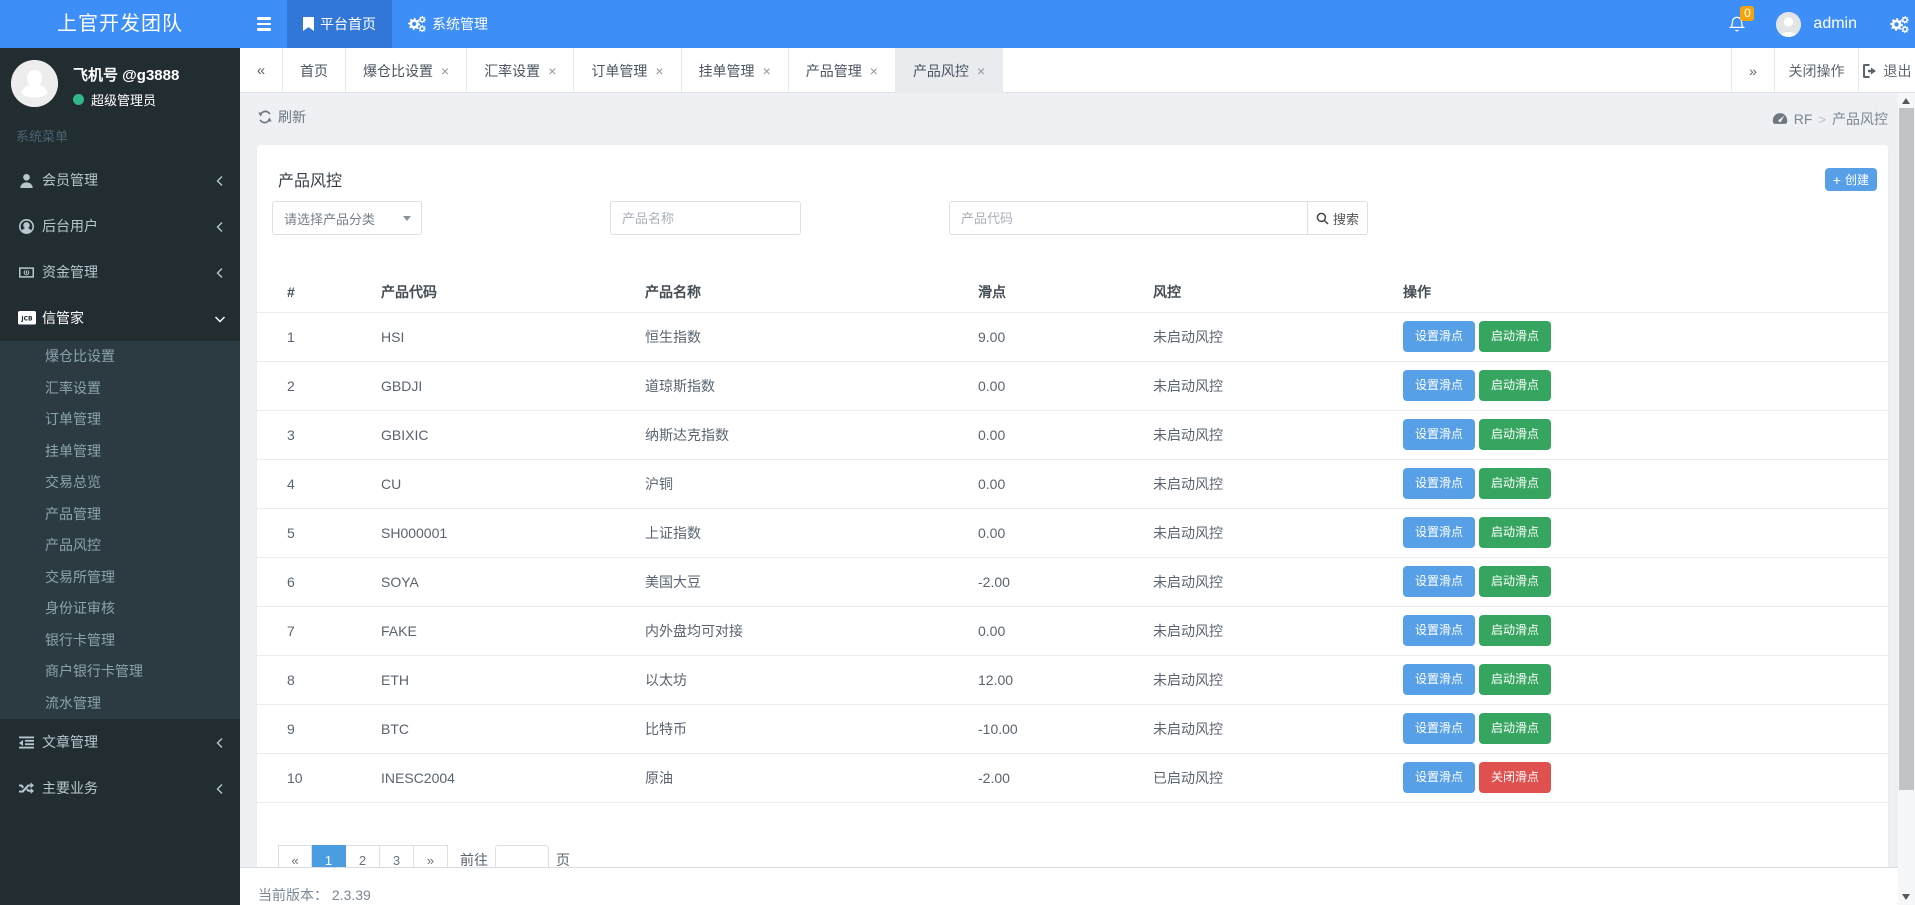  Describe the element at coordinates (120, 609) in the screenshot. I see `submenu-item-8: 身份证审核` at that location.